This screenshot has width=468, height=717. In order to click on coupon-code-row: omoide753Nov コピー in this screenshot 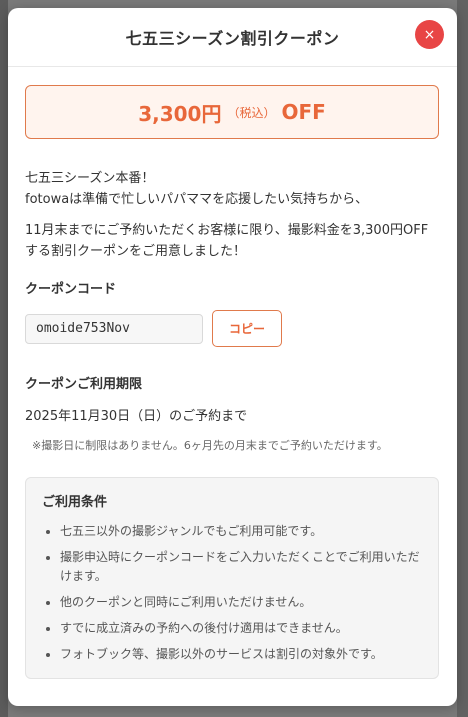, I will do `click(232, 328)`.